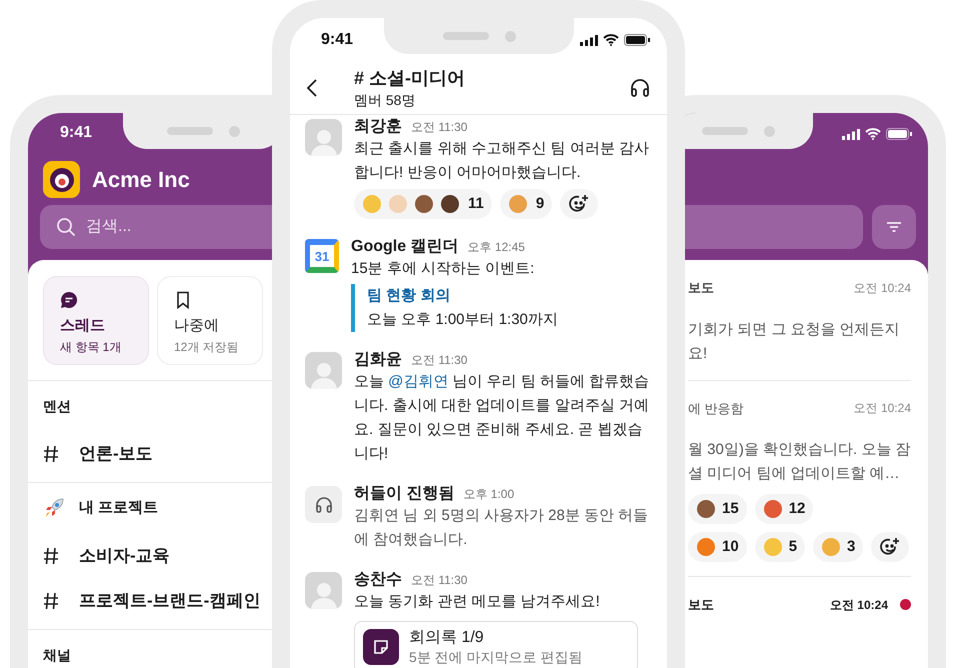  I want to click on message-text: 오늘 @김휘연 님이 우리 팀 허들에 합류했습니다. 출시에 대한 업데이트를 알려주실 거예요. 질문이 있으면 준비해 주세요. 곧 뵙겠습니다!, so click(502, 418).